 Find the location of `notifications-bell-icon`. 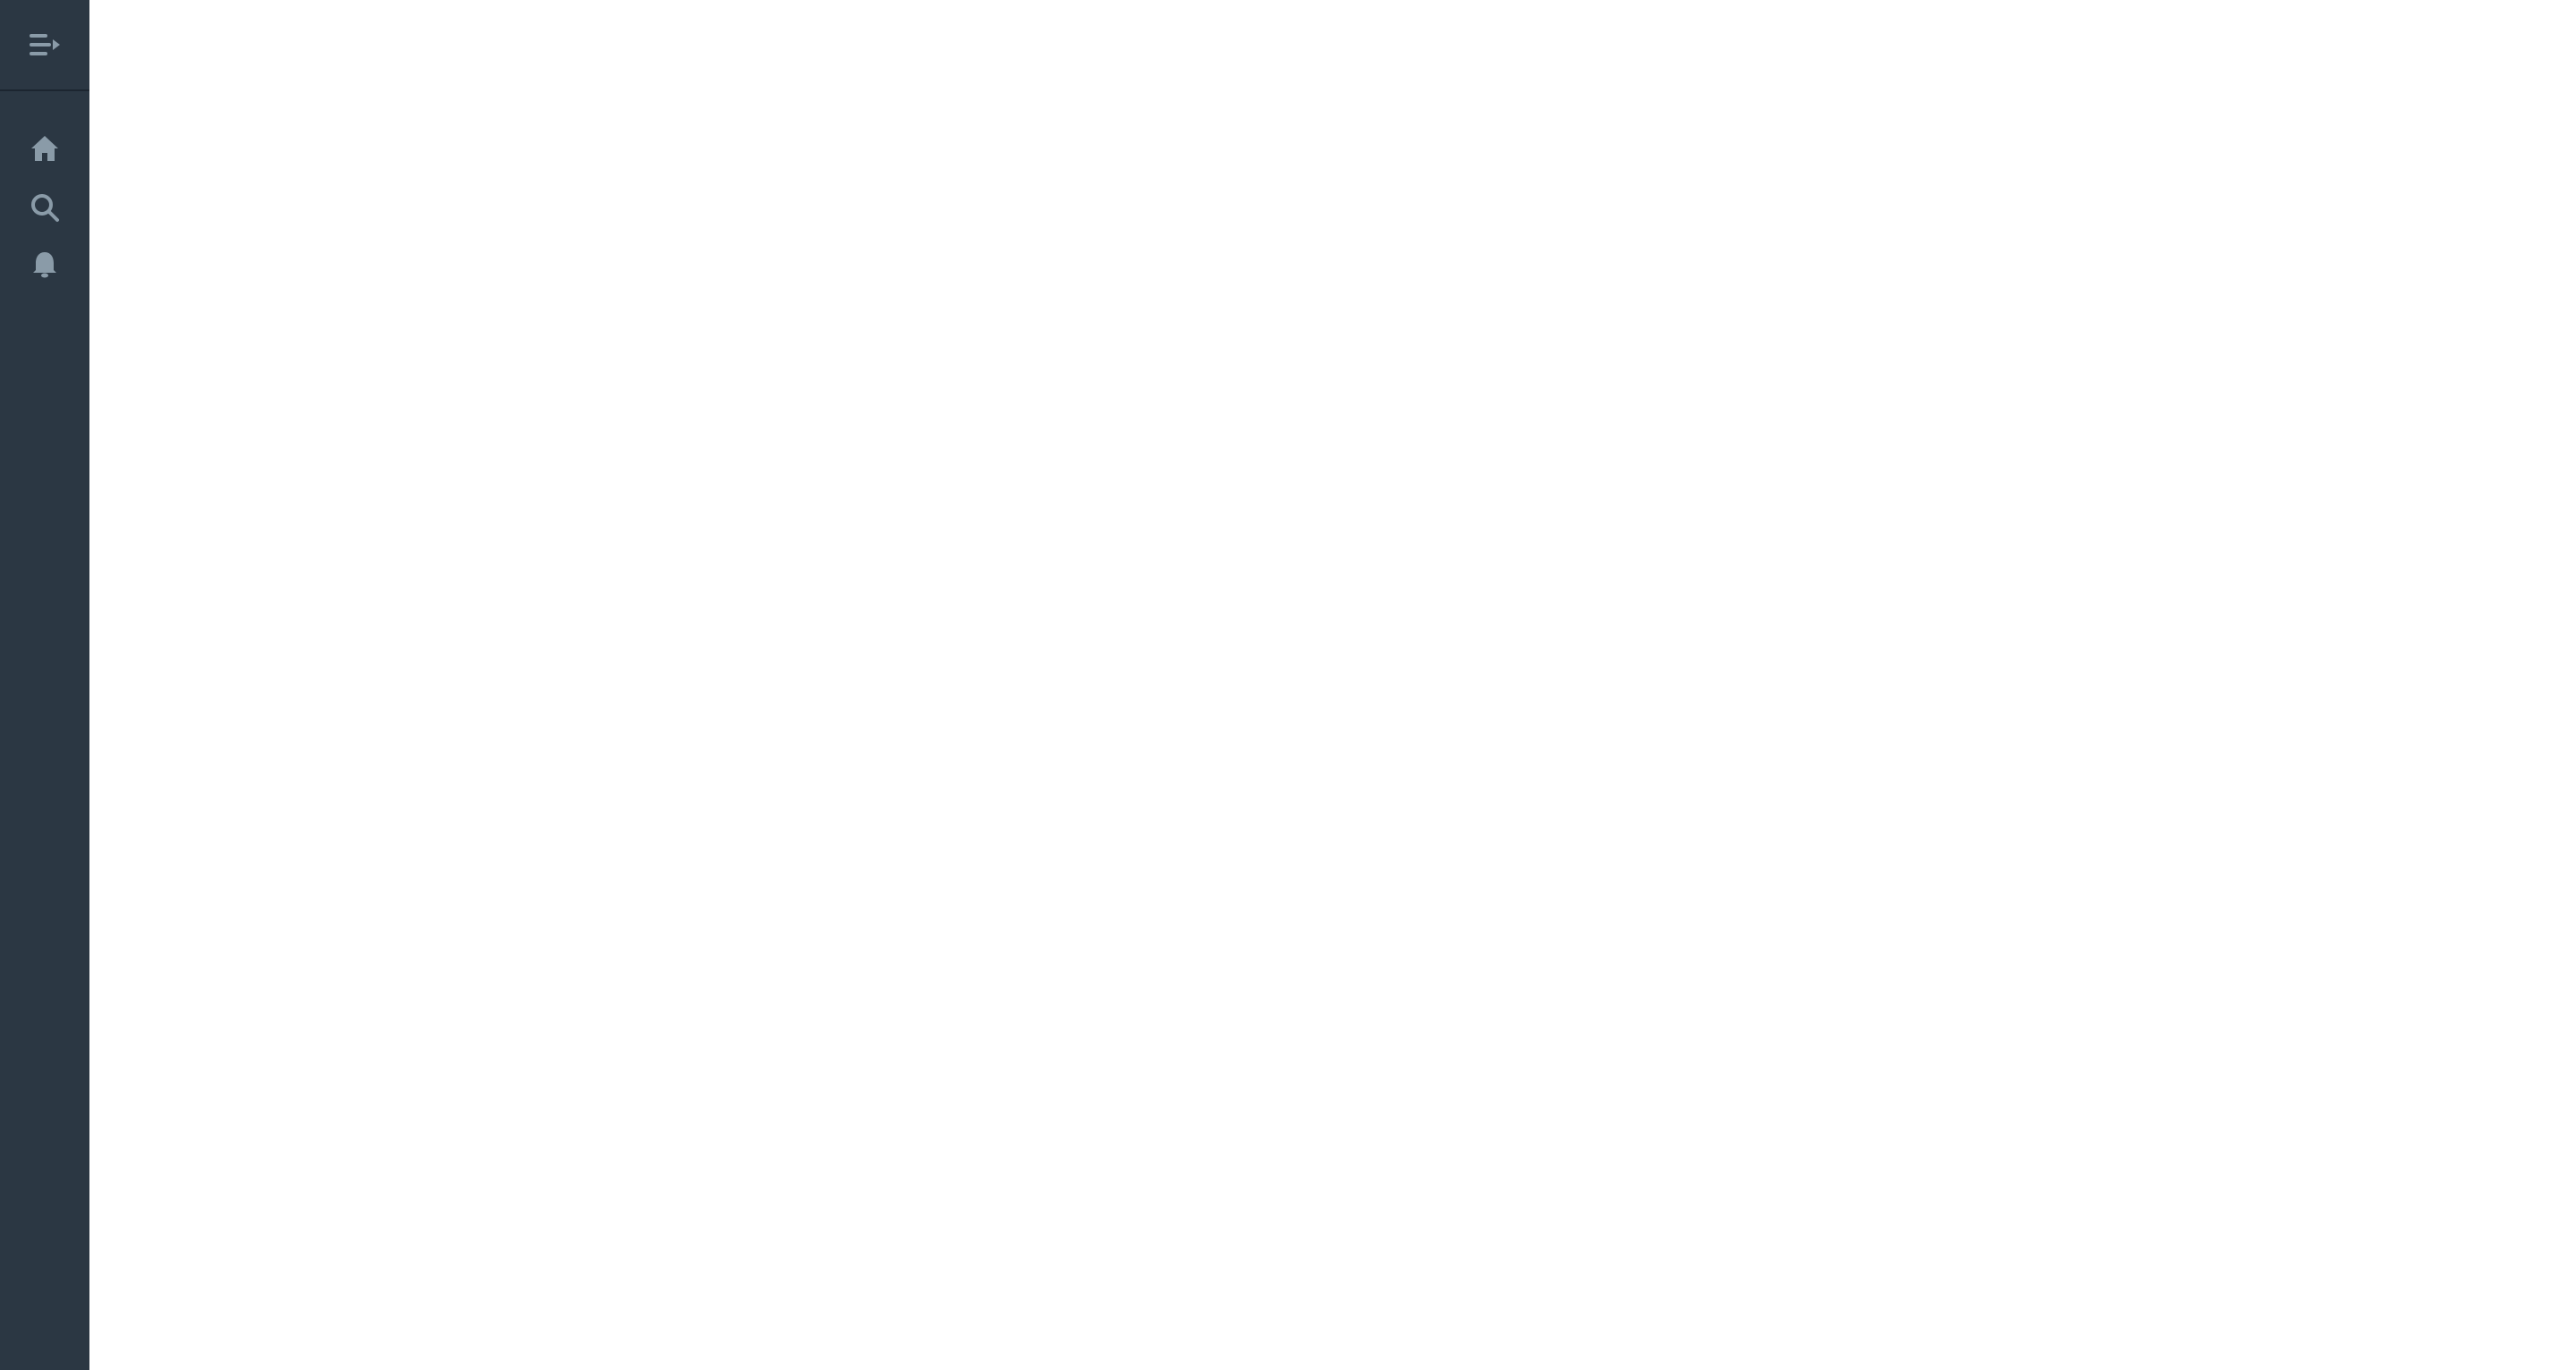

notifications-bell-icon is located at coordinates (44, 264).